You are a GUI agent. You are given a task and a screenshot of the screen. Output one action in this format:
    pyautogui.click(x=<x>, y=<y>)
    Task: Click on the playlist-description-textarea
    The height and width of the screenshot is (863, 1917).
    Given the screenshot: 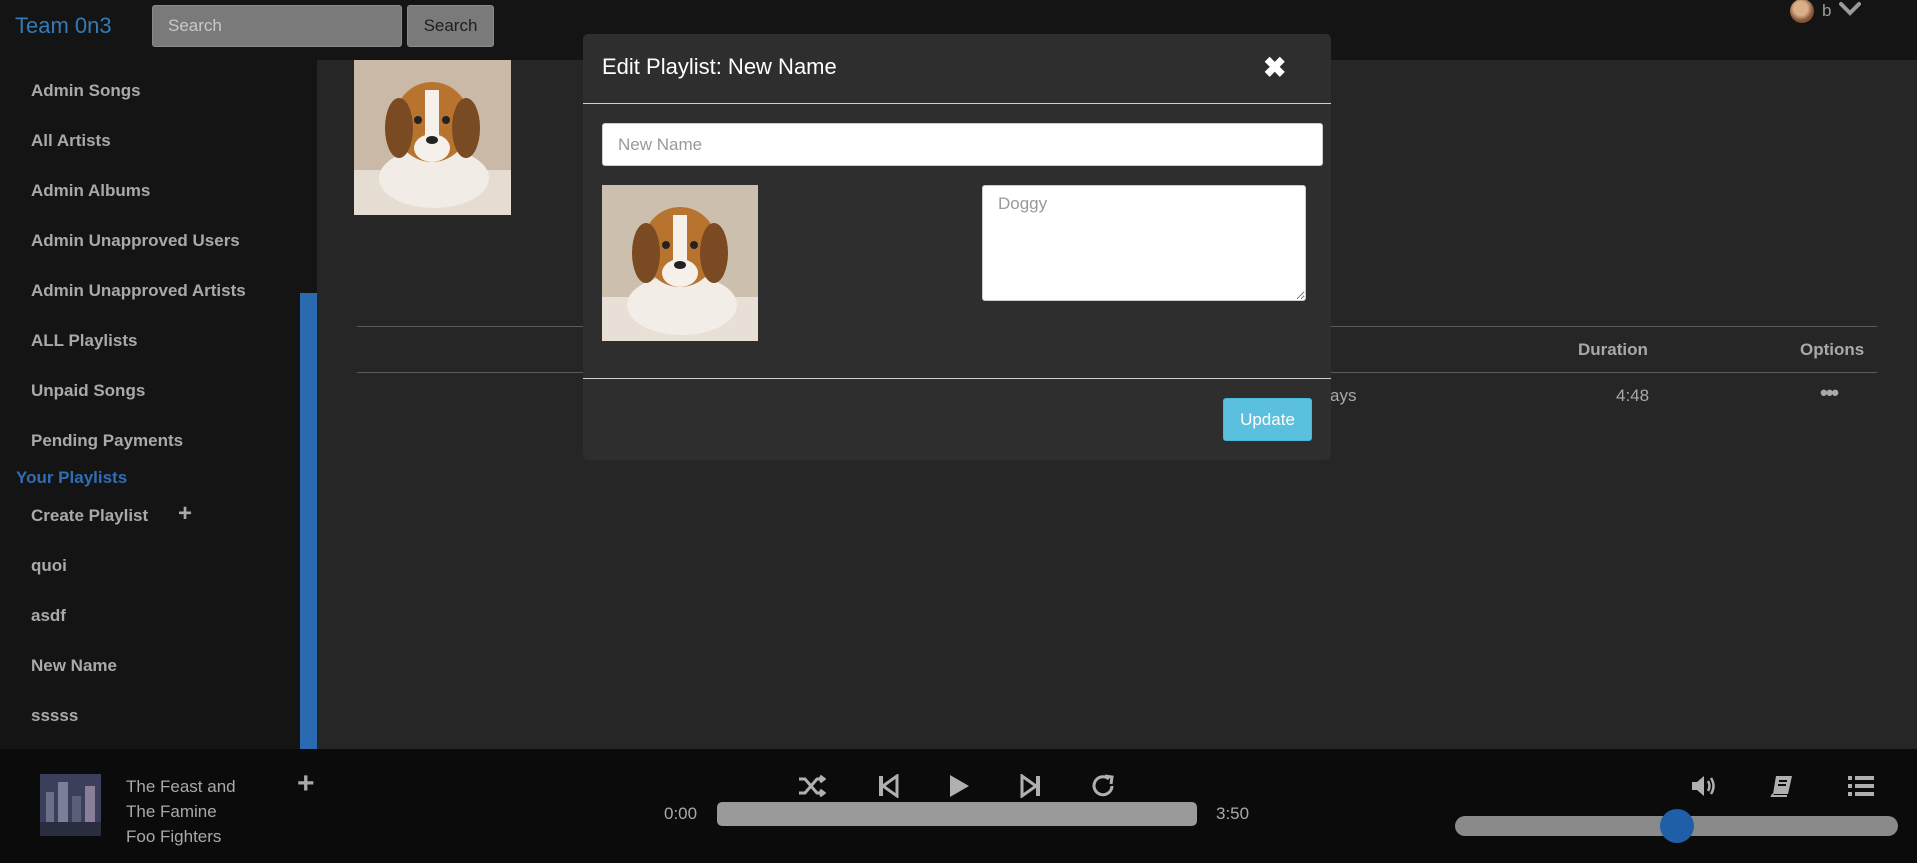 What is the action you would take?
    pyautogui.click(x=1144, y=243)
    